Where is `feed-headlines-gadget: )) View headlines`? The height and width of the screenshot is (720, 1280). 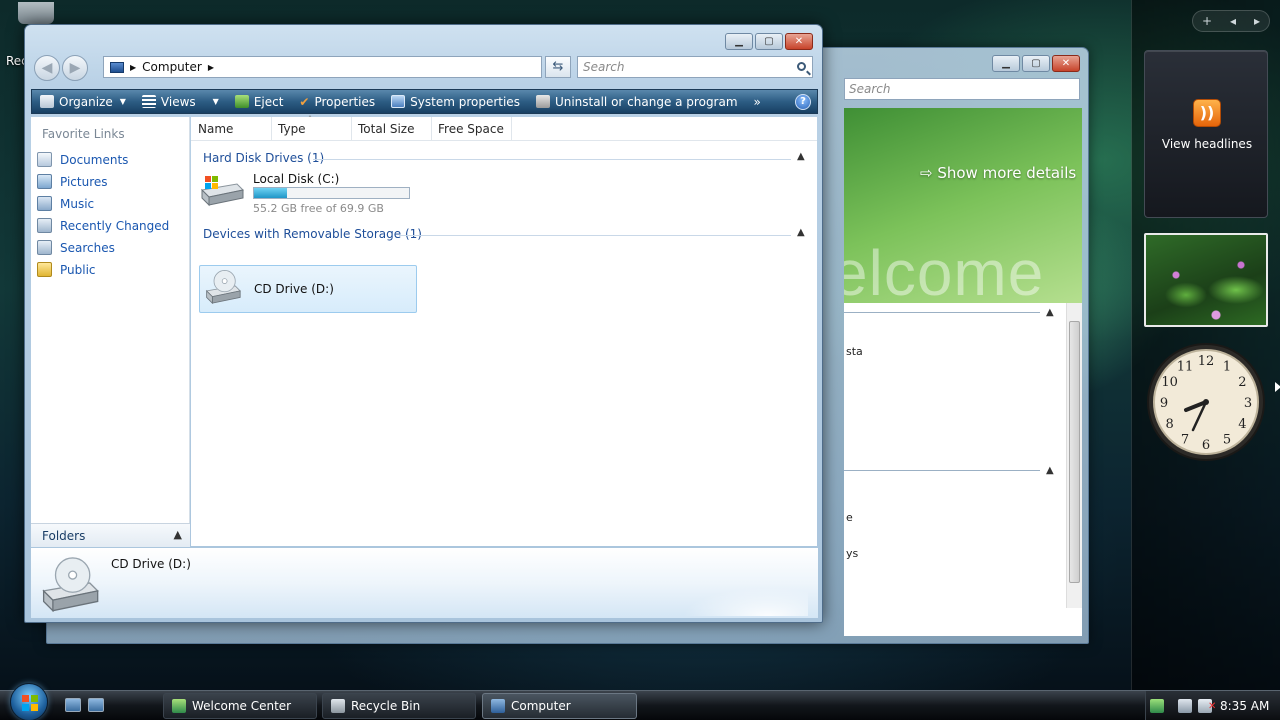 feed-headlines-gadget: )) View headlines is located at coordinates (1206, 134).